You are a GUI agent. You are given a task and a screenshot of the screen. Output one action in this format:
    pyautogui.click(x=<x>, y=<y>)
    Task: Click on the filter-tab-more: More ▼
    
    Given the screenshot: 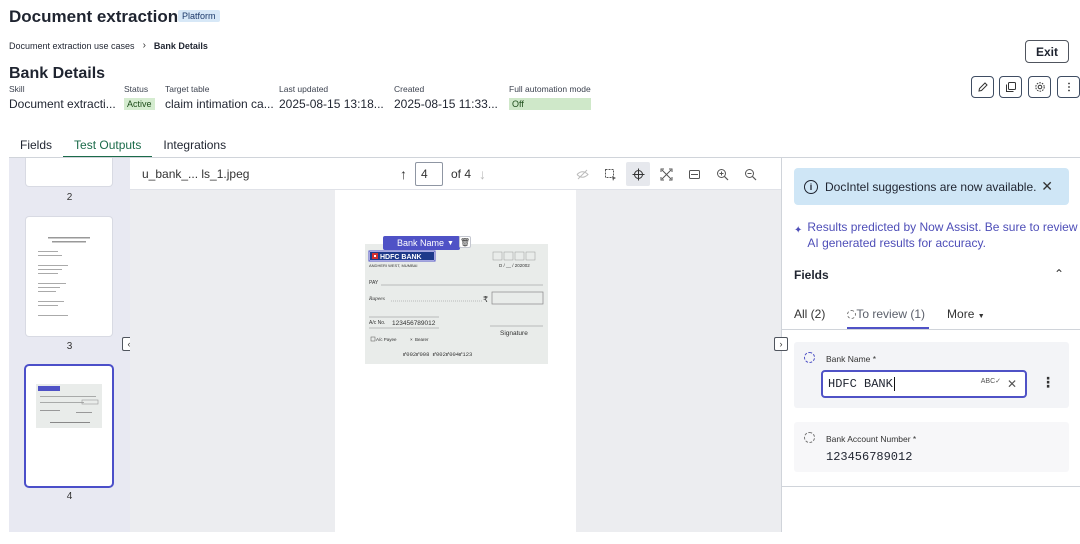 What is the action you would take?
    pyautogui.click(x=966, y=318)
    